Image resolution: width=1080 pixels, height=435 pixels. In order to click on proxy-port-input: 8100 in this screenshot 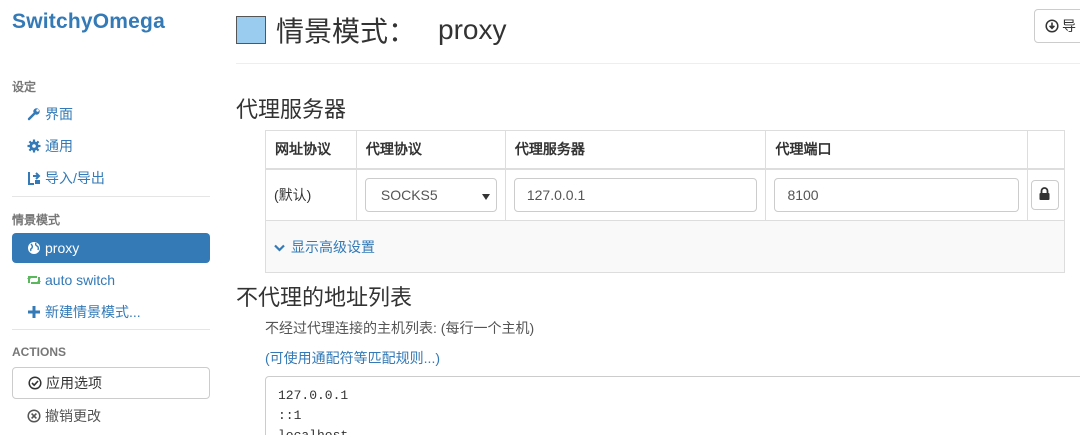, I will do `click(896, 194)`.